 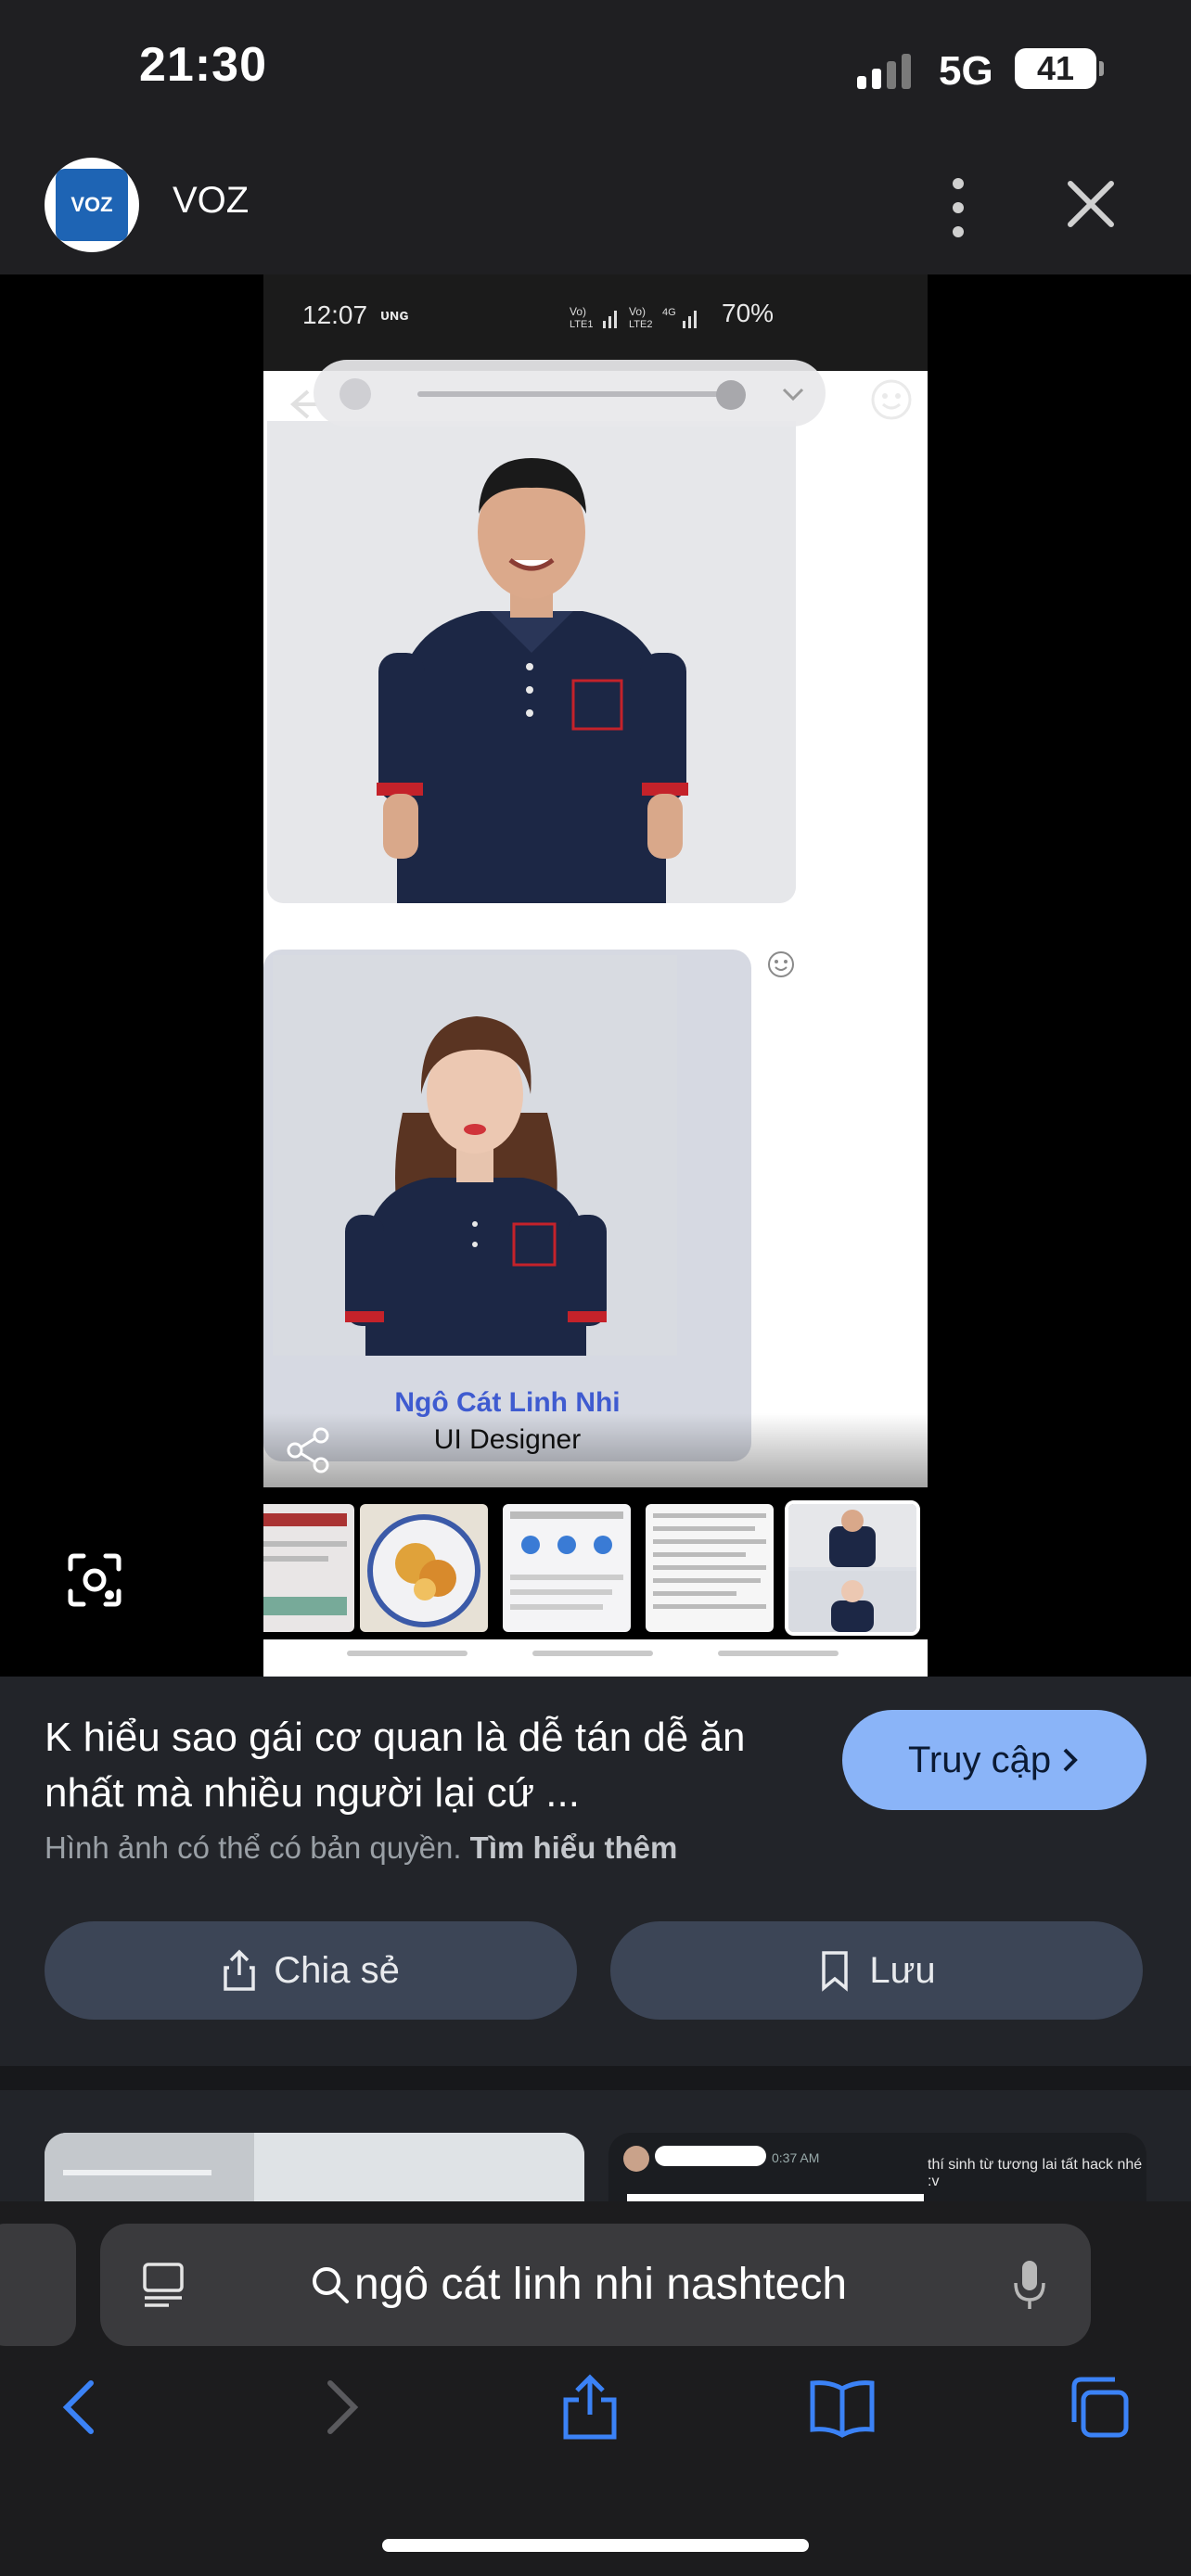 What do you see at coordinates (669, 312) in the screenshot?
I see `svg-text: 4G` at bounding box center [669, 312].